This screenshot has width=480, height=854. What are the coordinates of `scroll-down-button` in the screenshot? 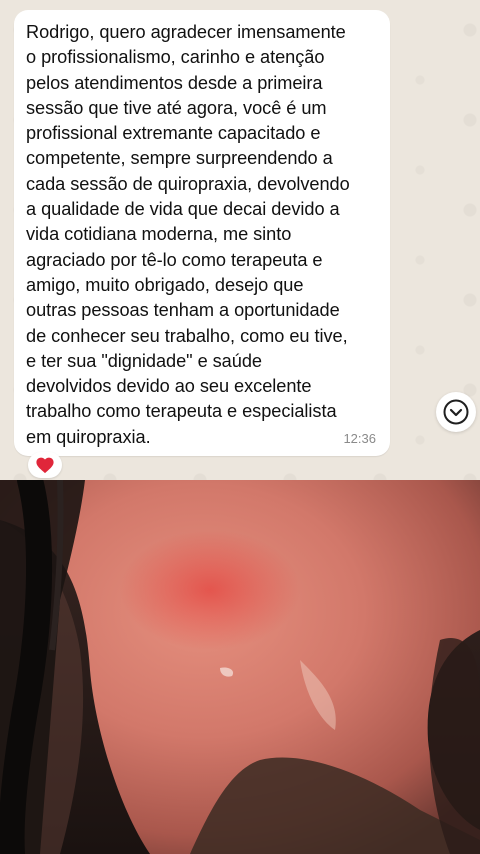 It's located at (456, 412).